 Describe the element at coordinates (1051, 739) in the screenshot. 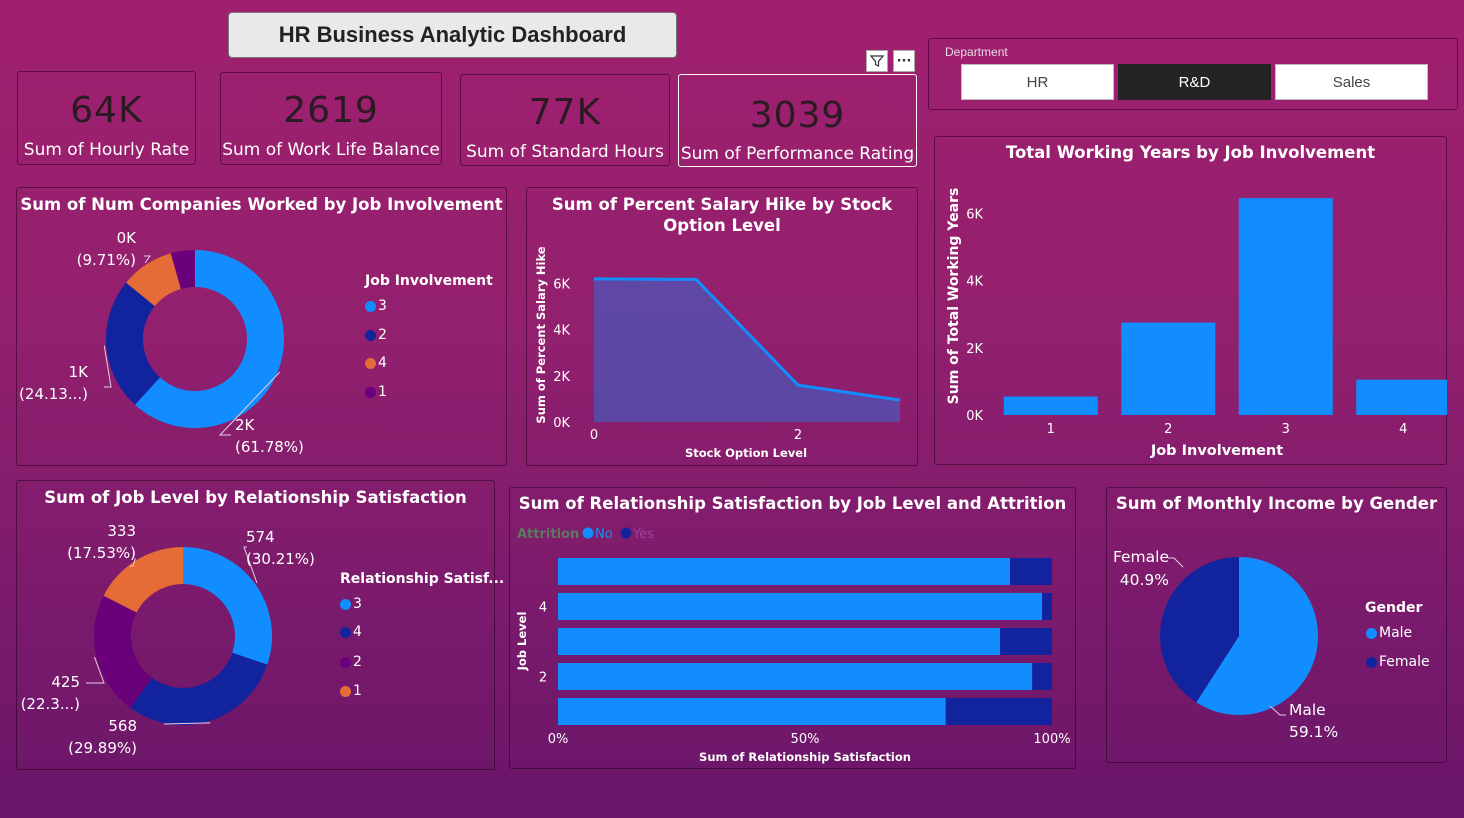

I see `x-tick-label: 100%` at that location.